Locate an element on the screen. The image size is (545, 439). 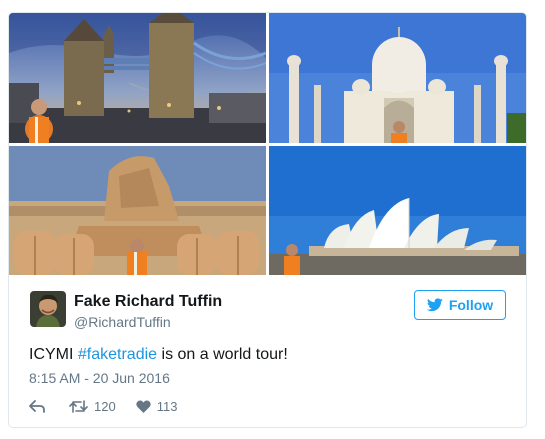
tweet-text-prefix: ICYMI is located at coordinates (53, 354).